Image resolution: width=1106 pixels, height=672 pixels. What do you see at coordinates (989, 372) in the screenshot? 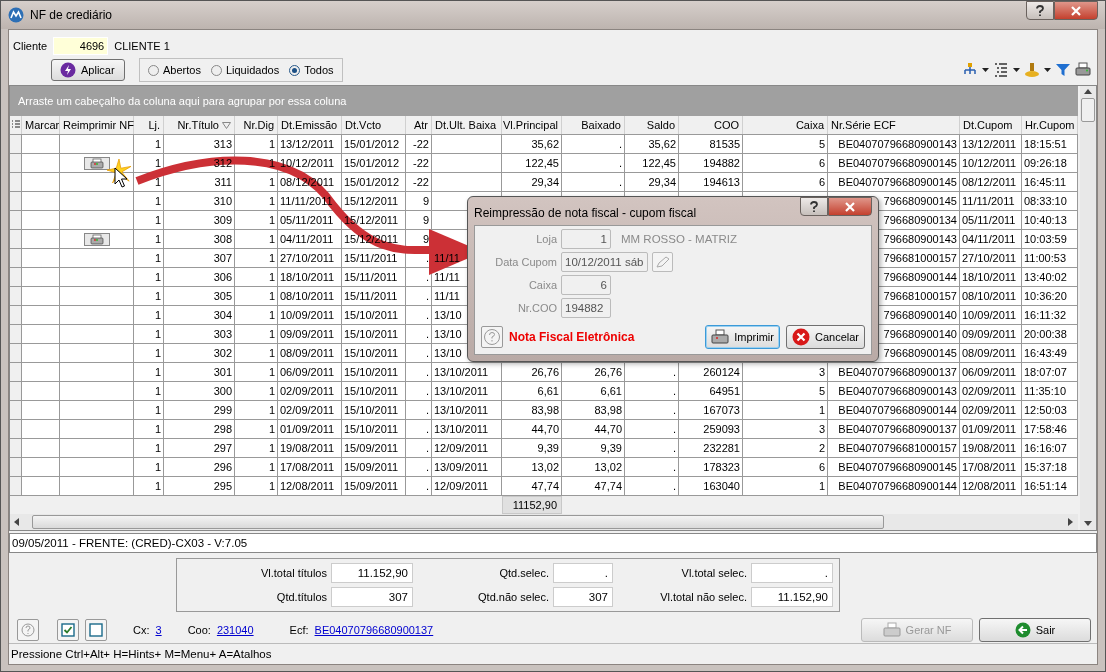
I see `table-cell: 06/09/2011` at bounding box center [989, 372].